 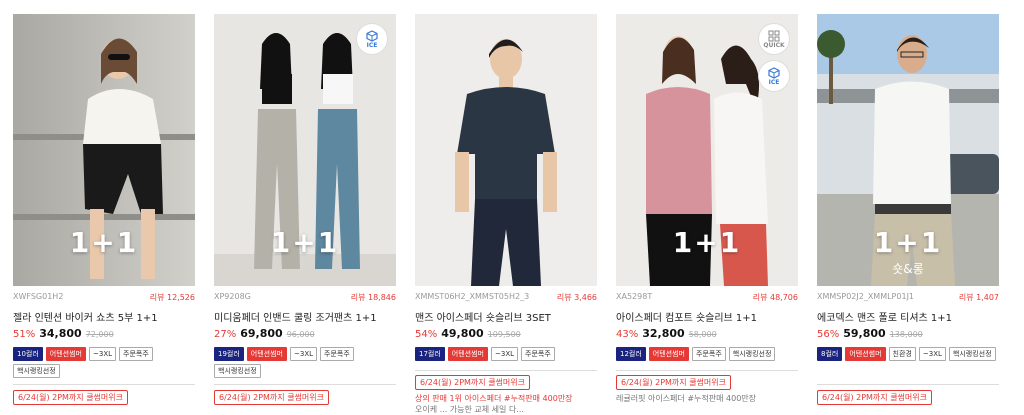 What do you see at coordinates (99, 334) in the screenshot?
I see `original-price: 72,000` at bounding box center [99, 334].